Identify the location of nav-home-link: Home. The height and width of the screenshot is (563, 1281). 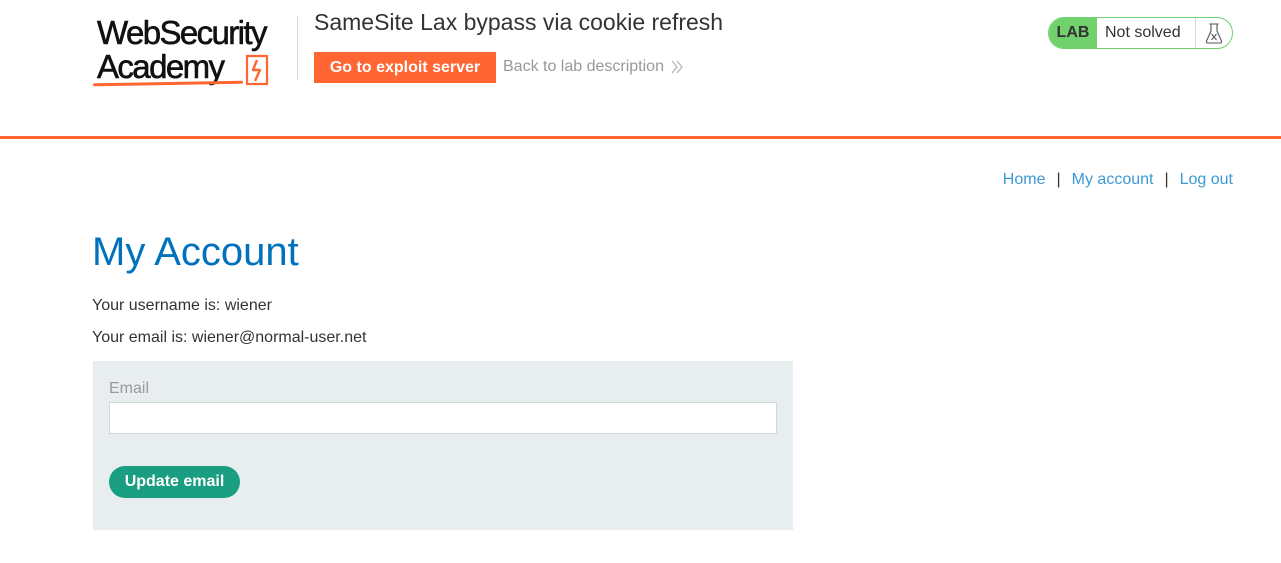
(1024, 180).